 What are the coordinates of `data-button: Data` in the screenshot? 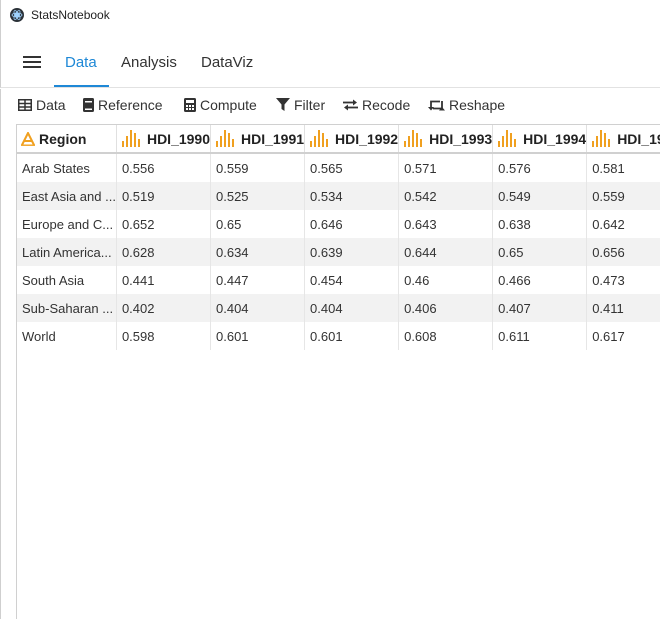 It's located at (42, 105).